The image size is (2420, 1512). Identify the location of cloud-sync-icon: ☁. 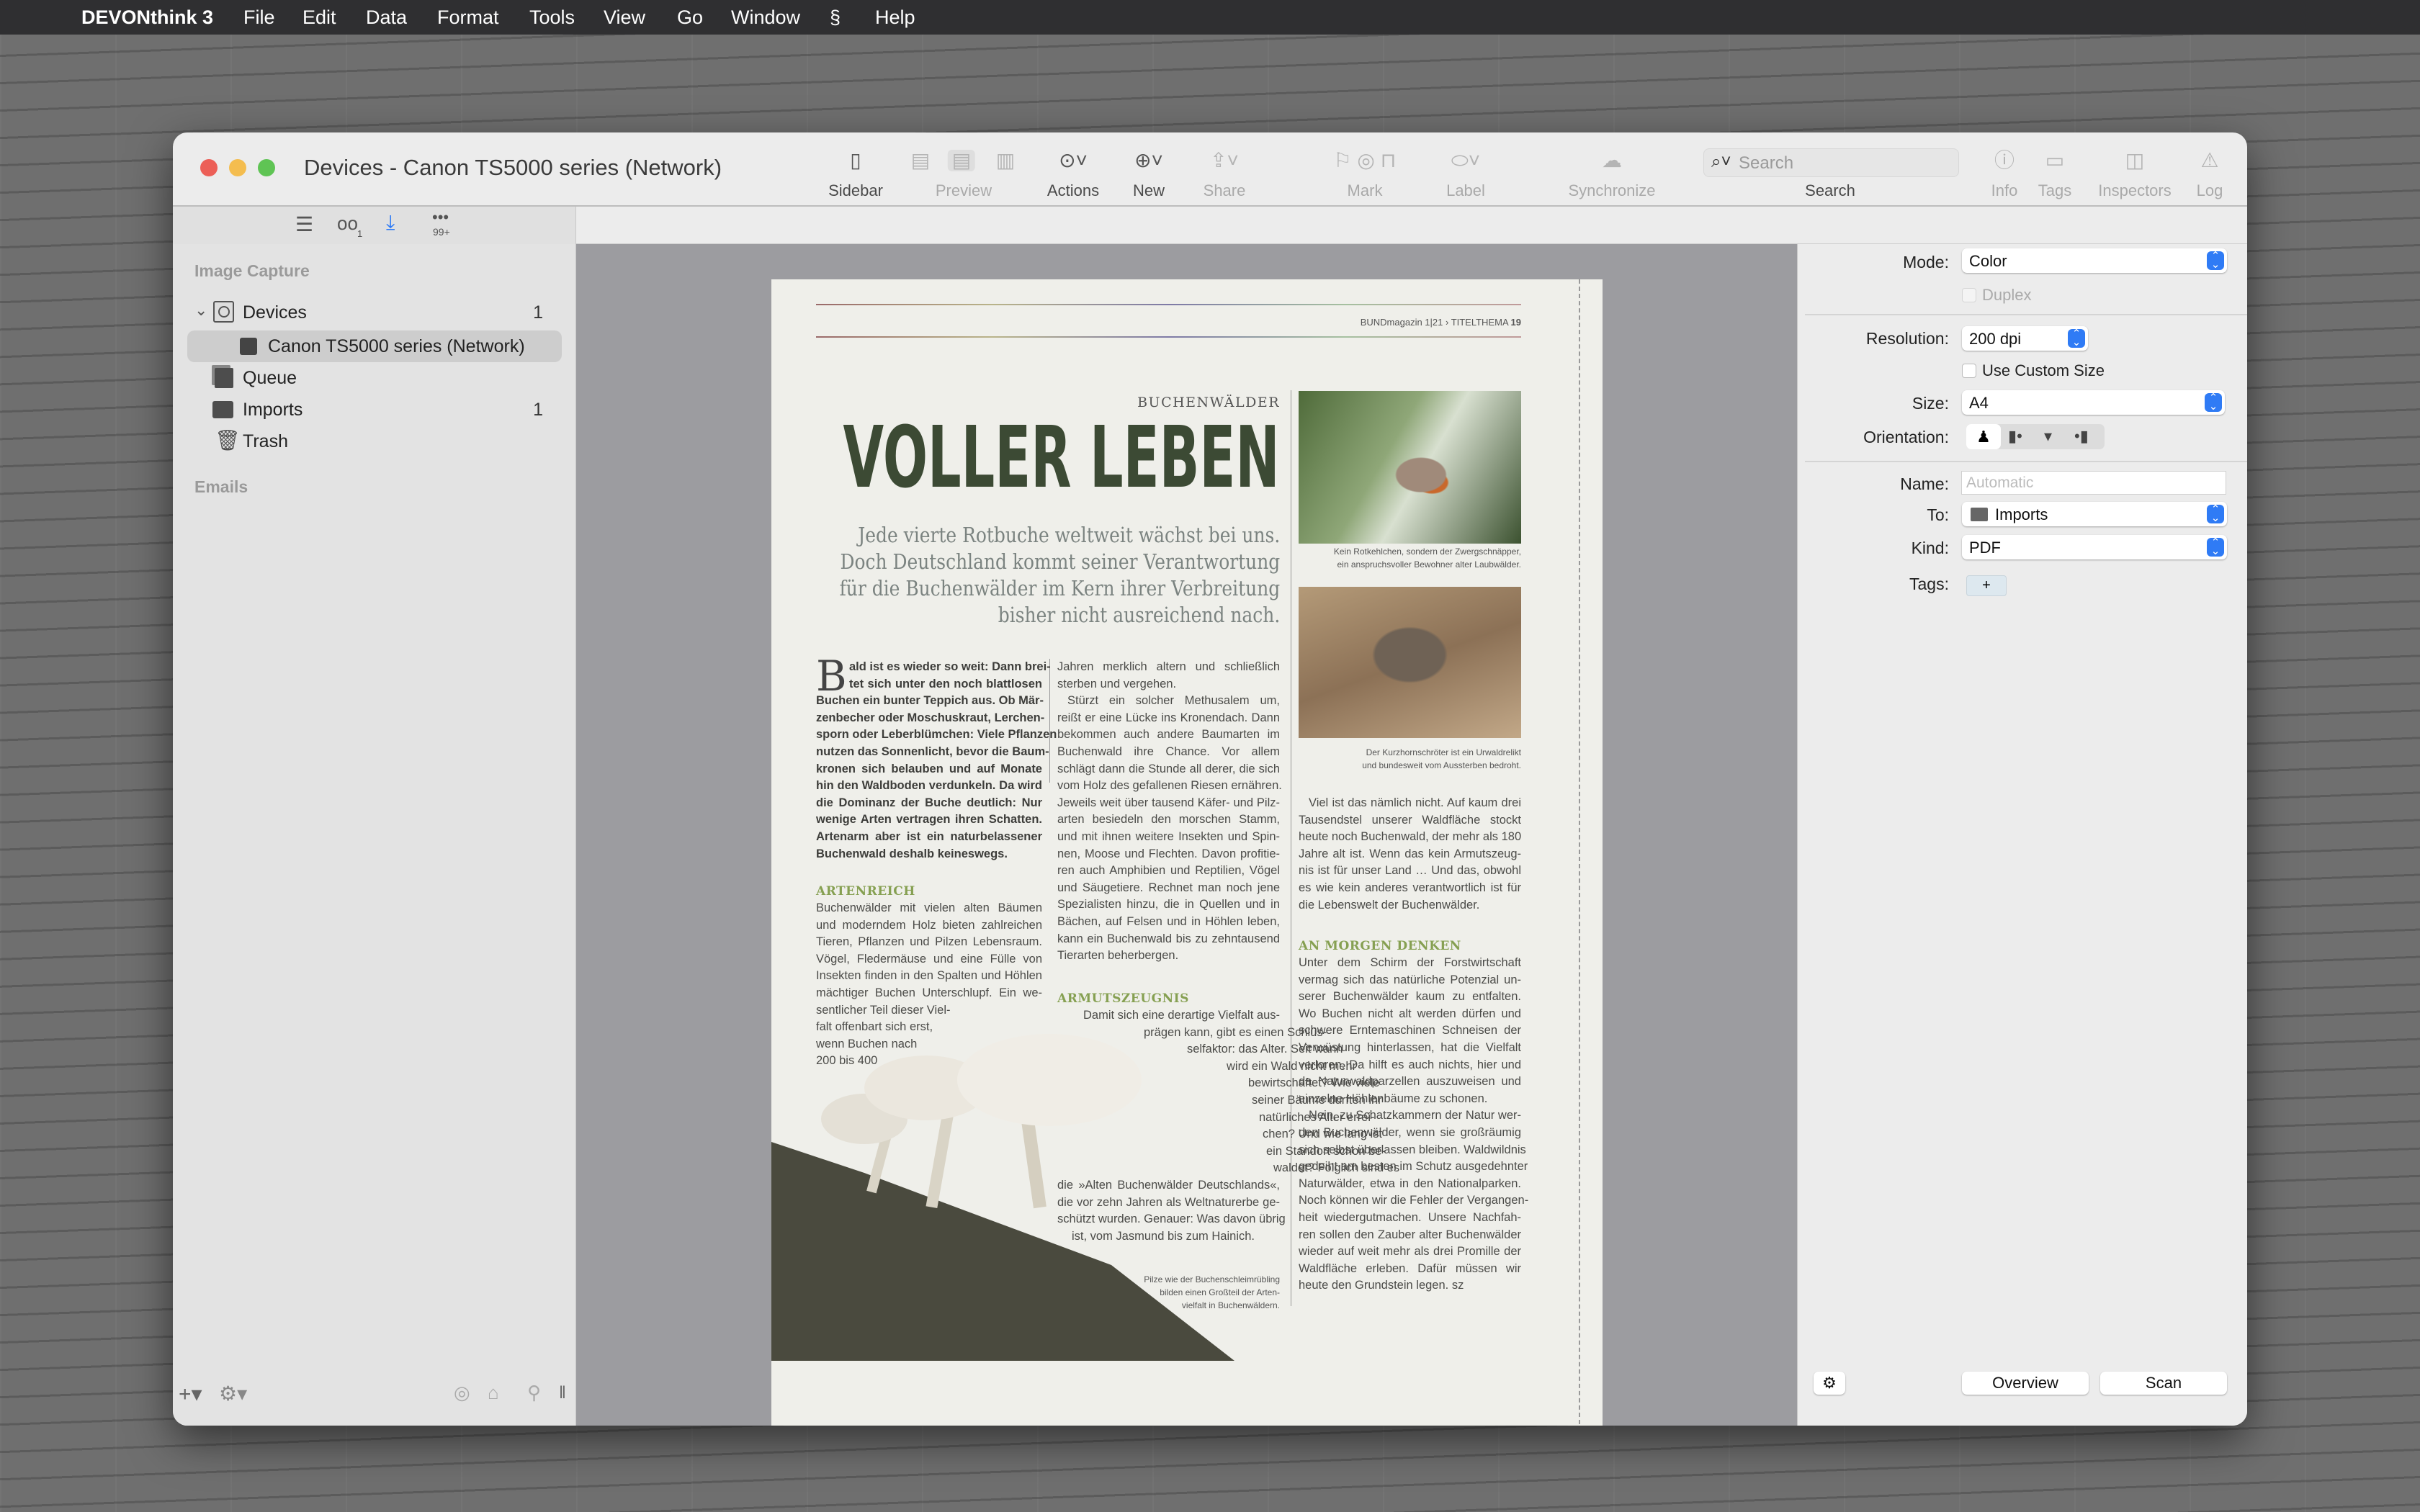
(1612, 160).